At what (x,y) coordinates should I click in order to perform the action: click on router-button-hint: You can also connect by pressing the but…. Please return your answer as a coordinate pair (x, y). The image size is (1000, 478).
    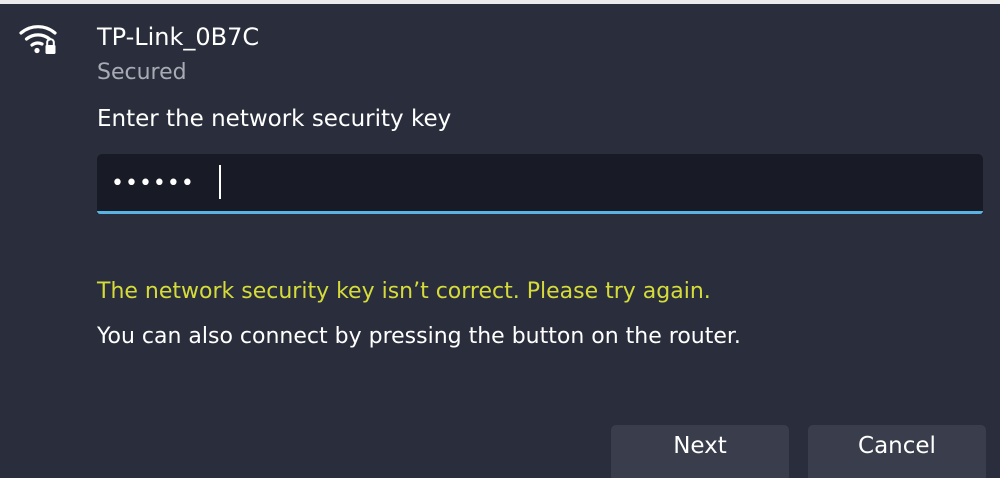
    Looking at the image, I should click on (419, 336).